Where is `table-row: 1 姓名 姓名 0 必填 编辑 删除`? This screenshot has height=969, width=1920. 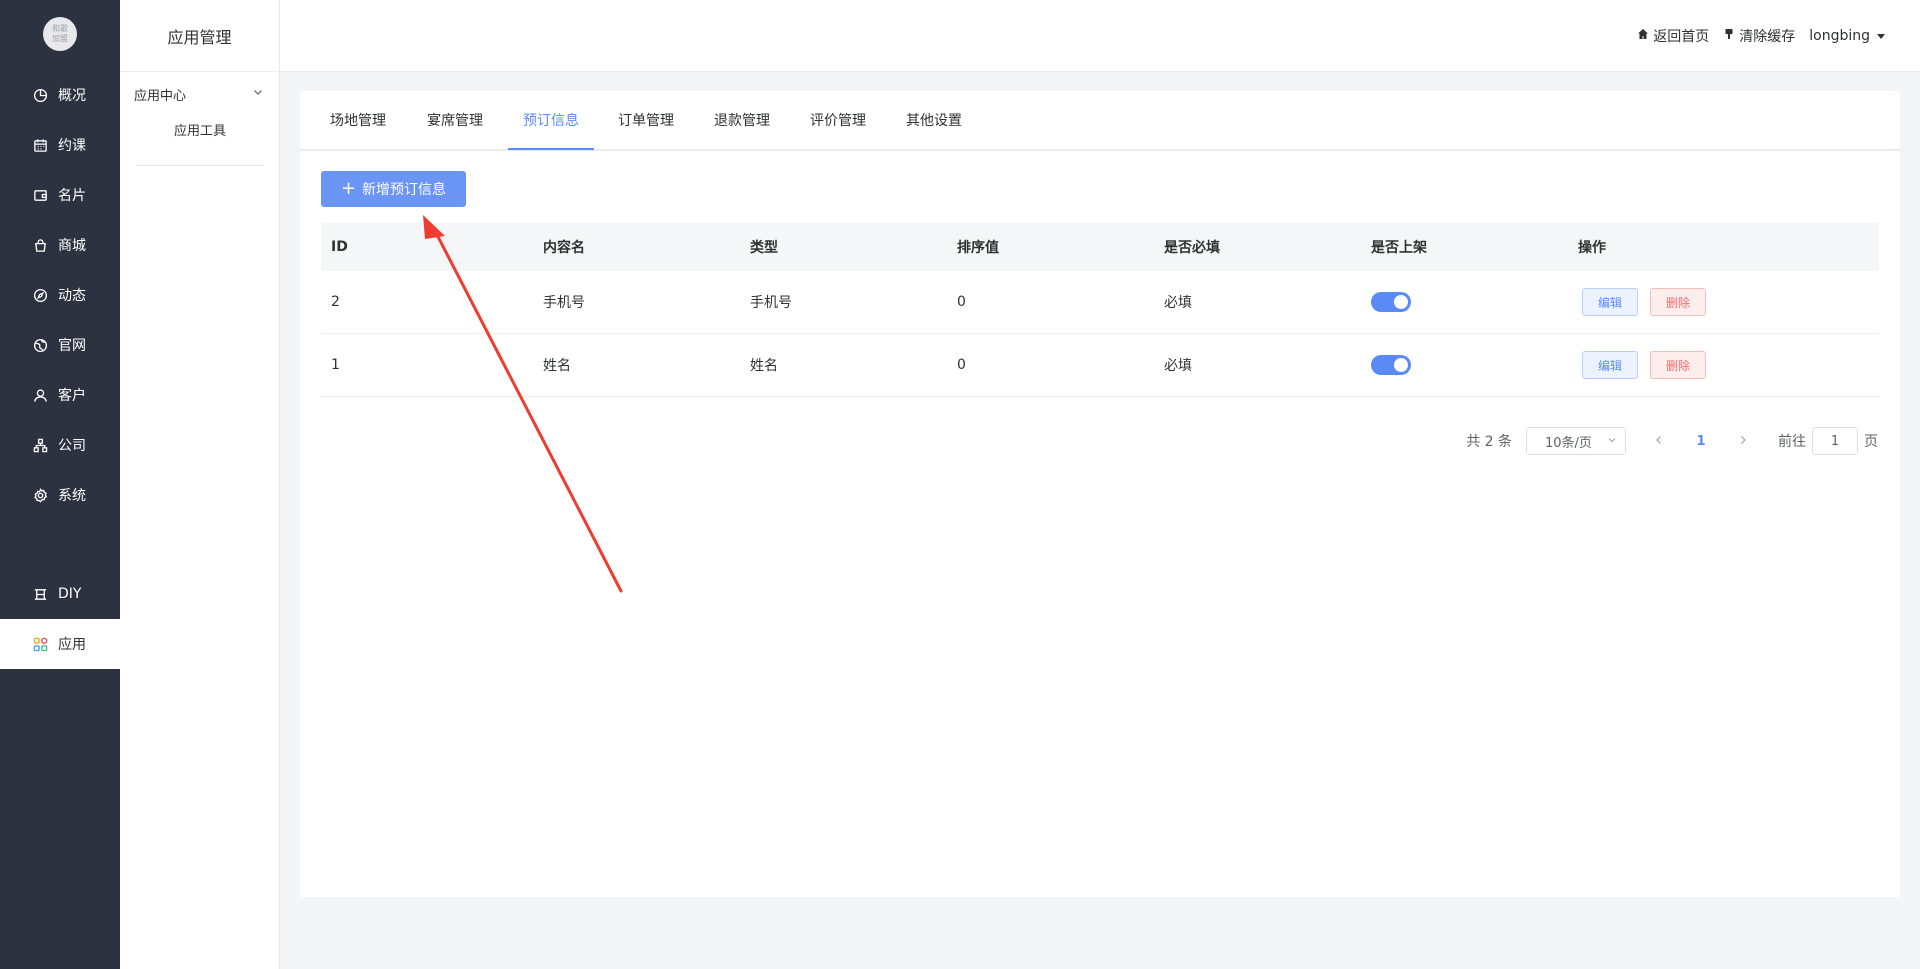
table-row: 1 姓名 姓名 0 必填 编辑 删除 is located at coordinates (1100, 365).